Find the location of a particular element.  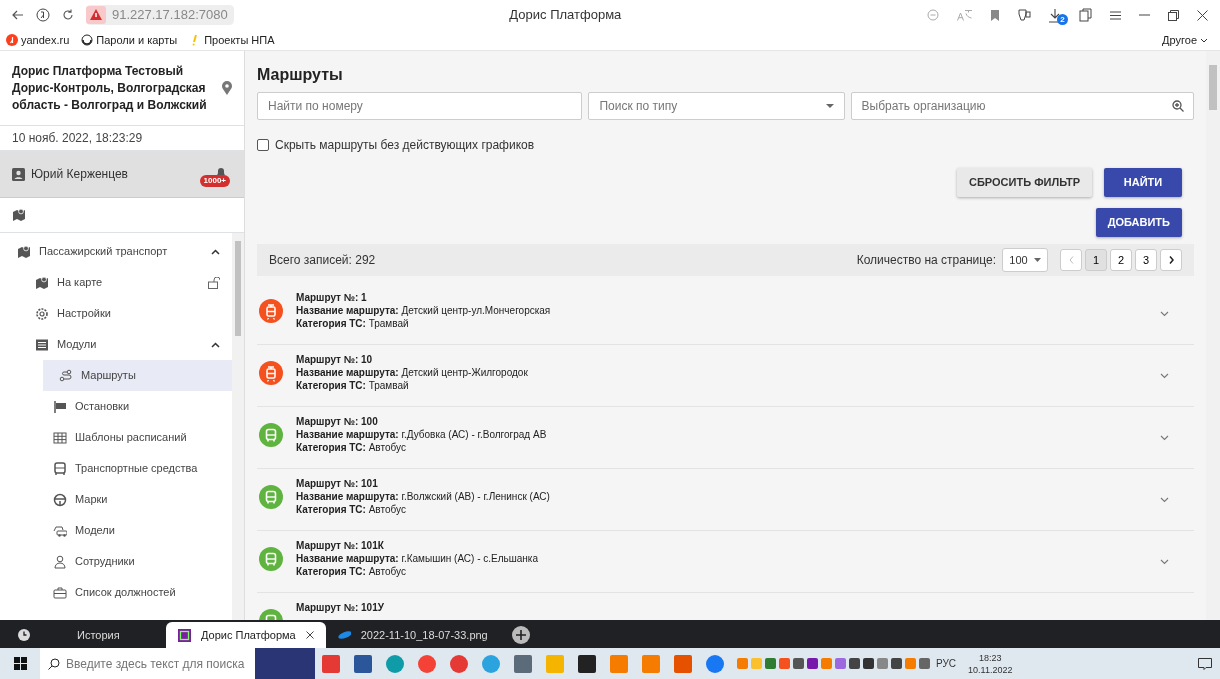

browser-tab: 2022-11-10_18-07-33.png is located at coordinates (412, 635).